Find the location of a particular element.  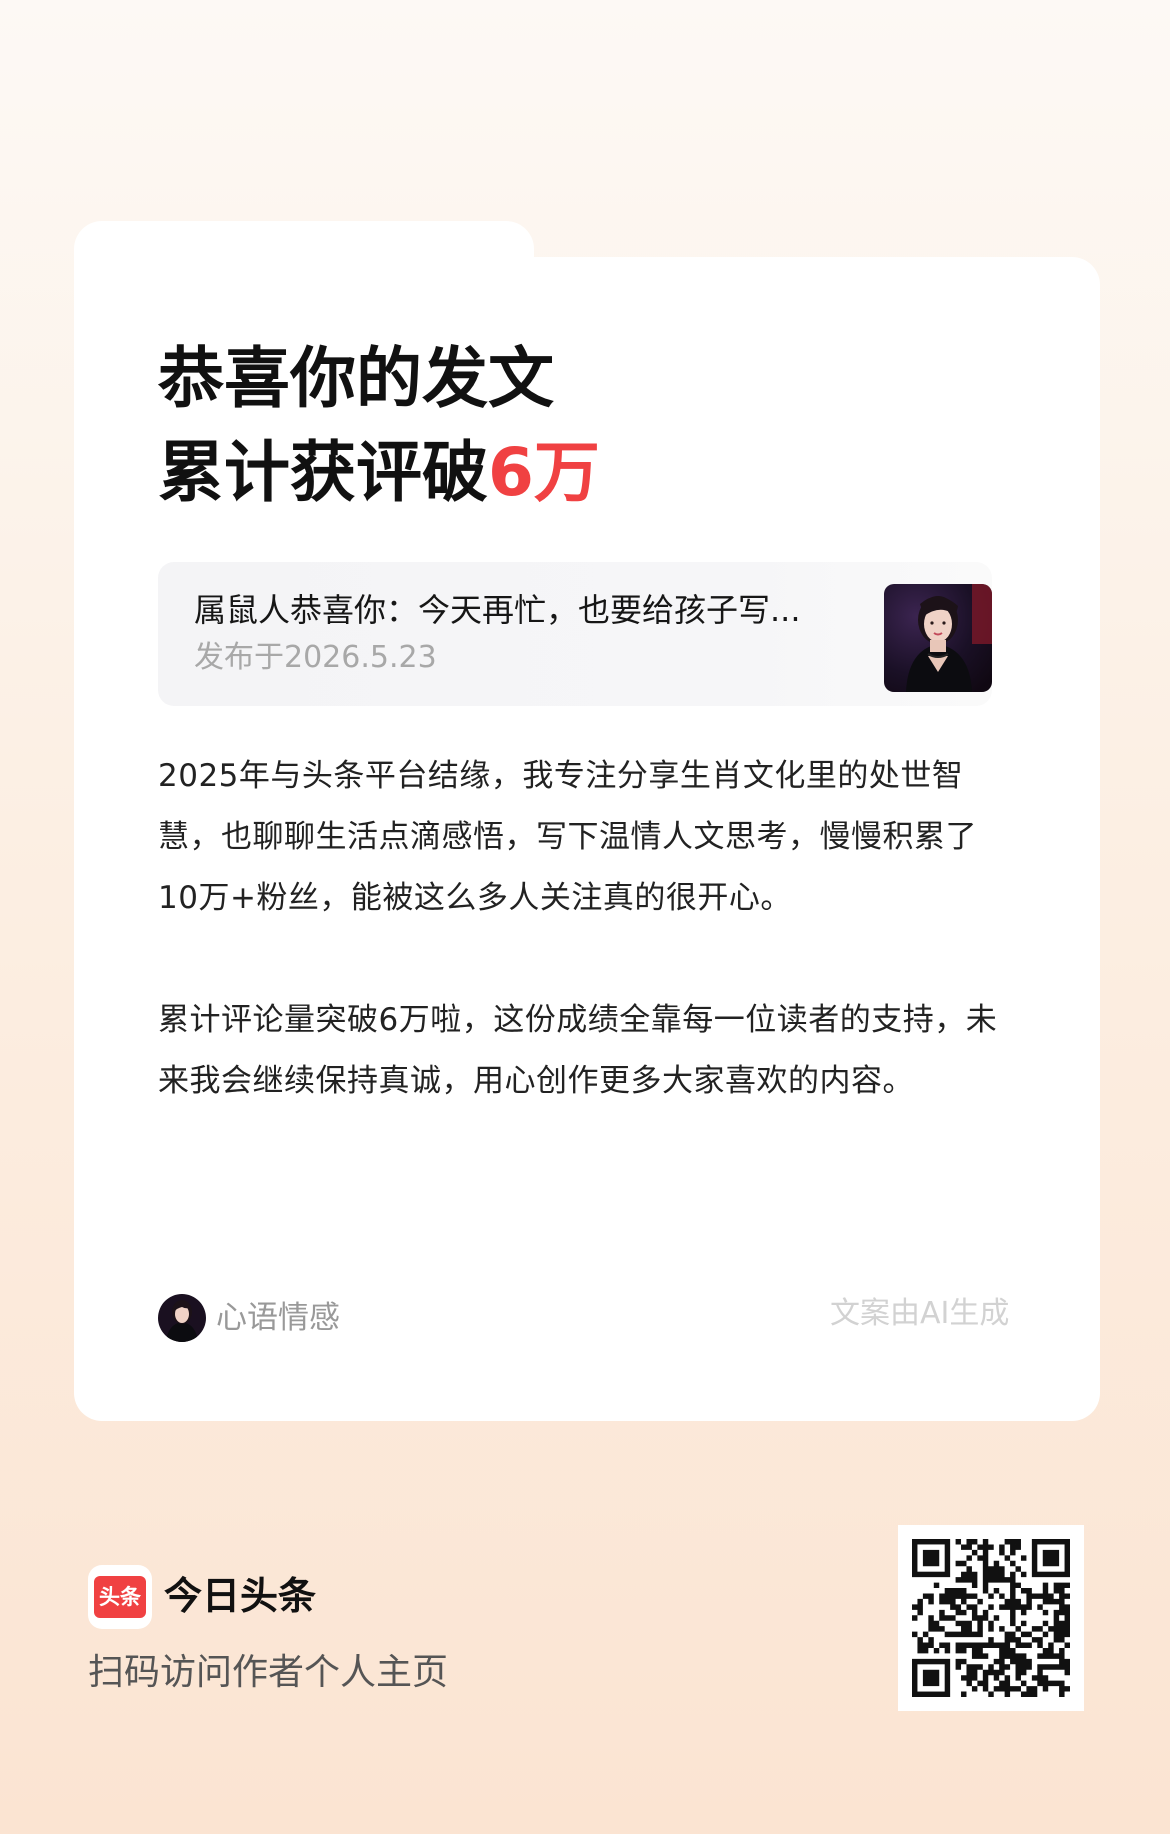

author-avatar is located at coordinates (182, 1318).